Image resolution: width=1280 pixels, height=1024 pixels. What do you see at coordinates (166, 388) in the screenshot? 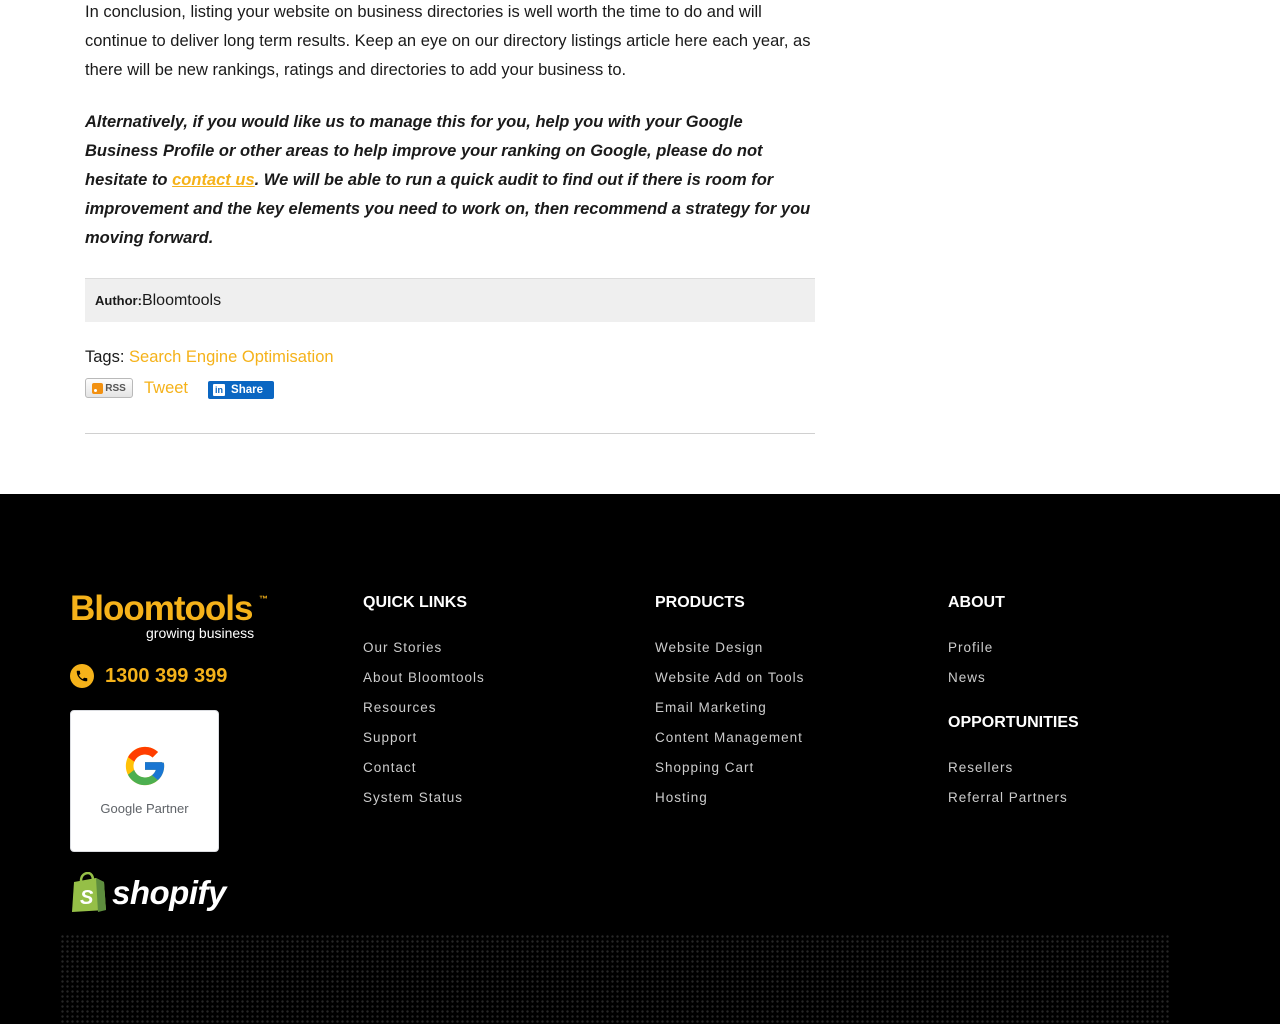
I see `tweet-link: Tweet` at bounding box center [166, 388].